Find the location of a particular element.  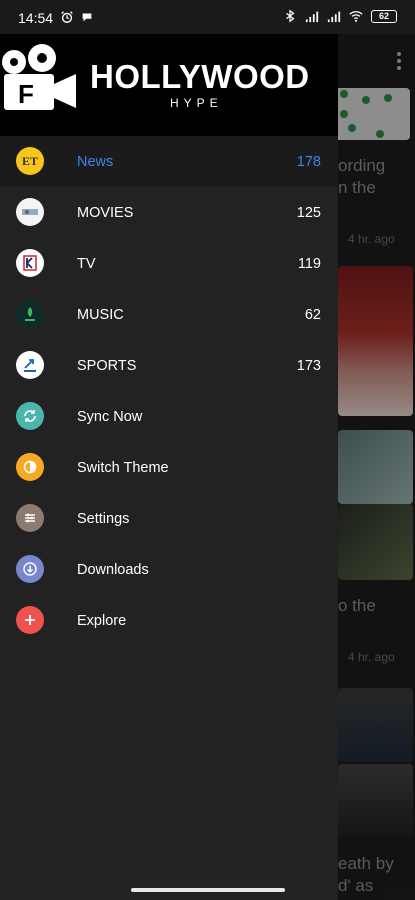

music-source-icon is located at coordinates (30, 314).